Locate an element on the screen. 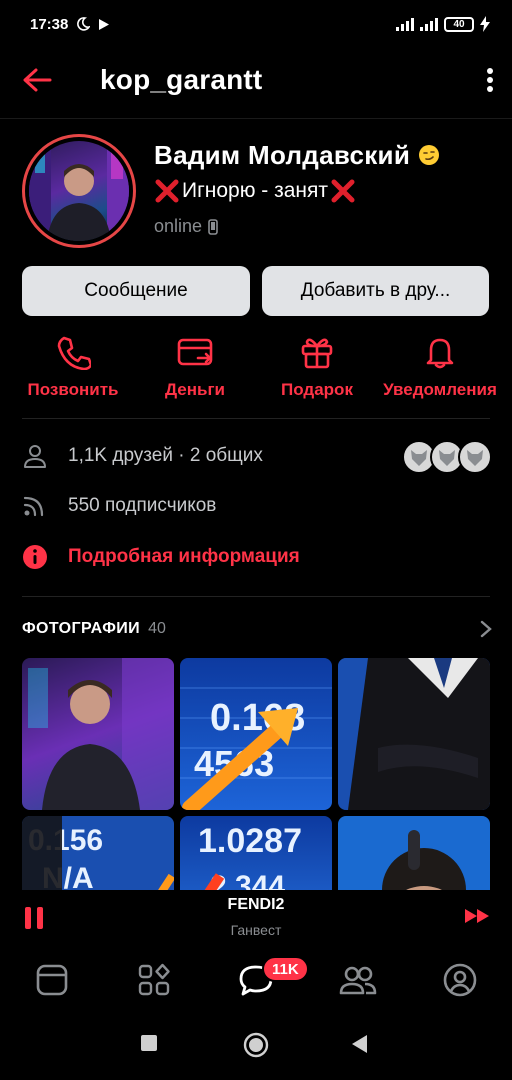 Image resolution: width=512 pixels, height=1080 pixels. header-divider is located at coordinates (256, 118).